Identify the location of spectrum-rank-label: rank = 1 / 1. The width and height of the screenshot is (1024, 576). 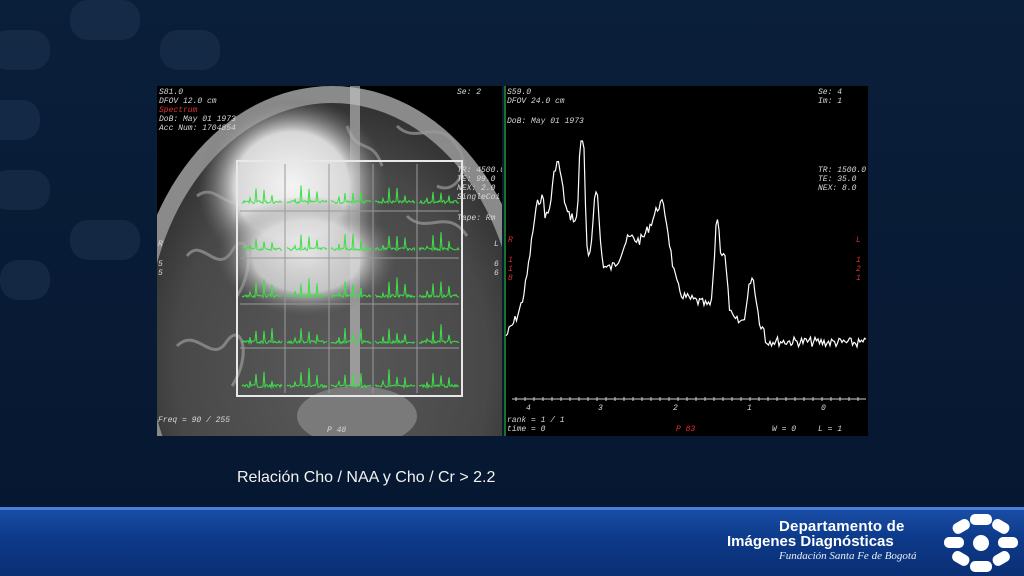
(536, 420).